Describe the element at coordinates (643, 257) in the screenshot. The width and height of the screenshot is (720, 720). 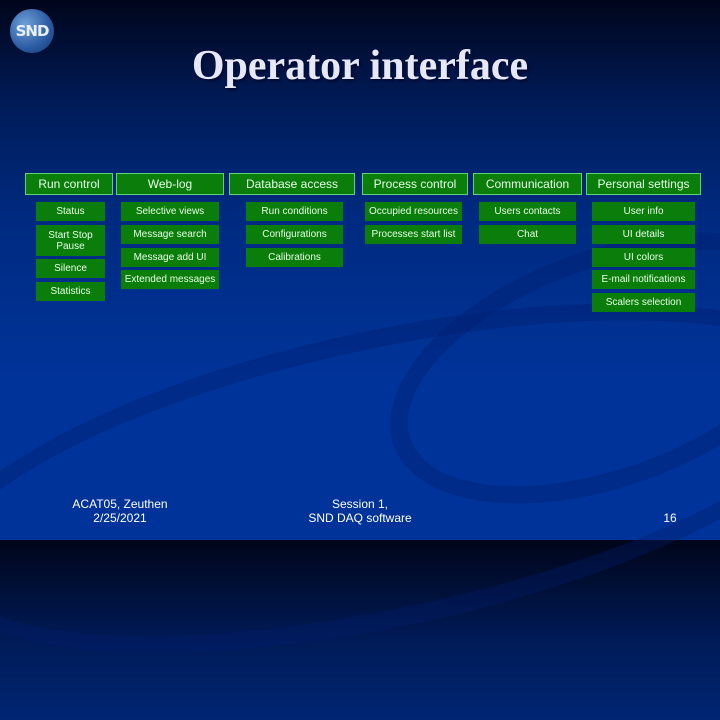
I see `item-ui-colors: UI colors` at that location.